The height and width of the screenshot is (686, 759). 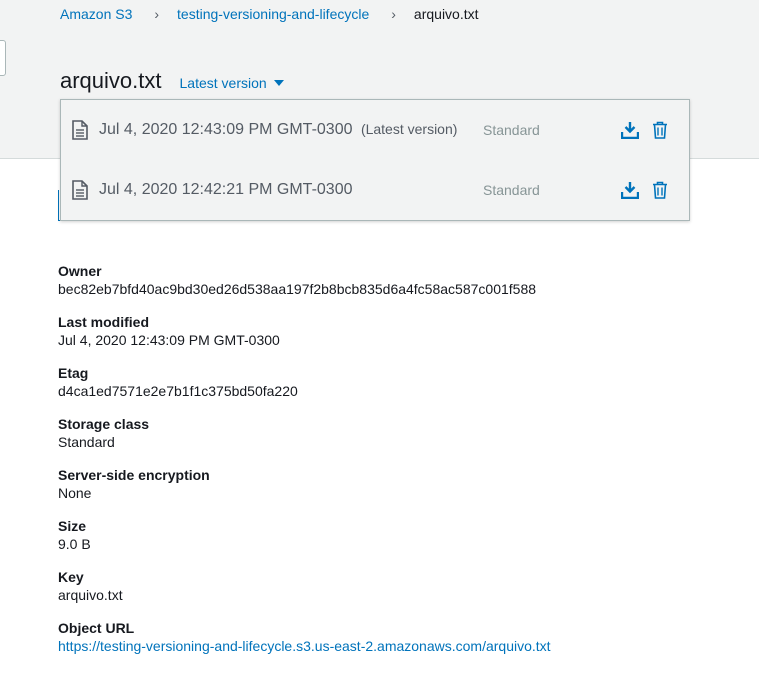 I want to click on page-title: arquivo.txt, so click(x=111, y=80).